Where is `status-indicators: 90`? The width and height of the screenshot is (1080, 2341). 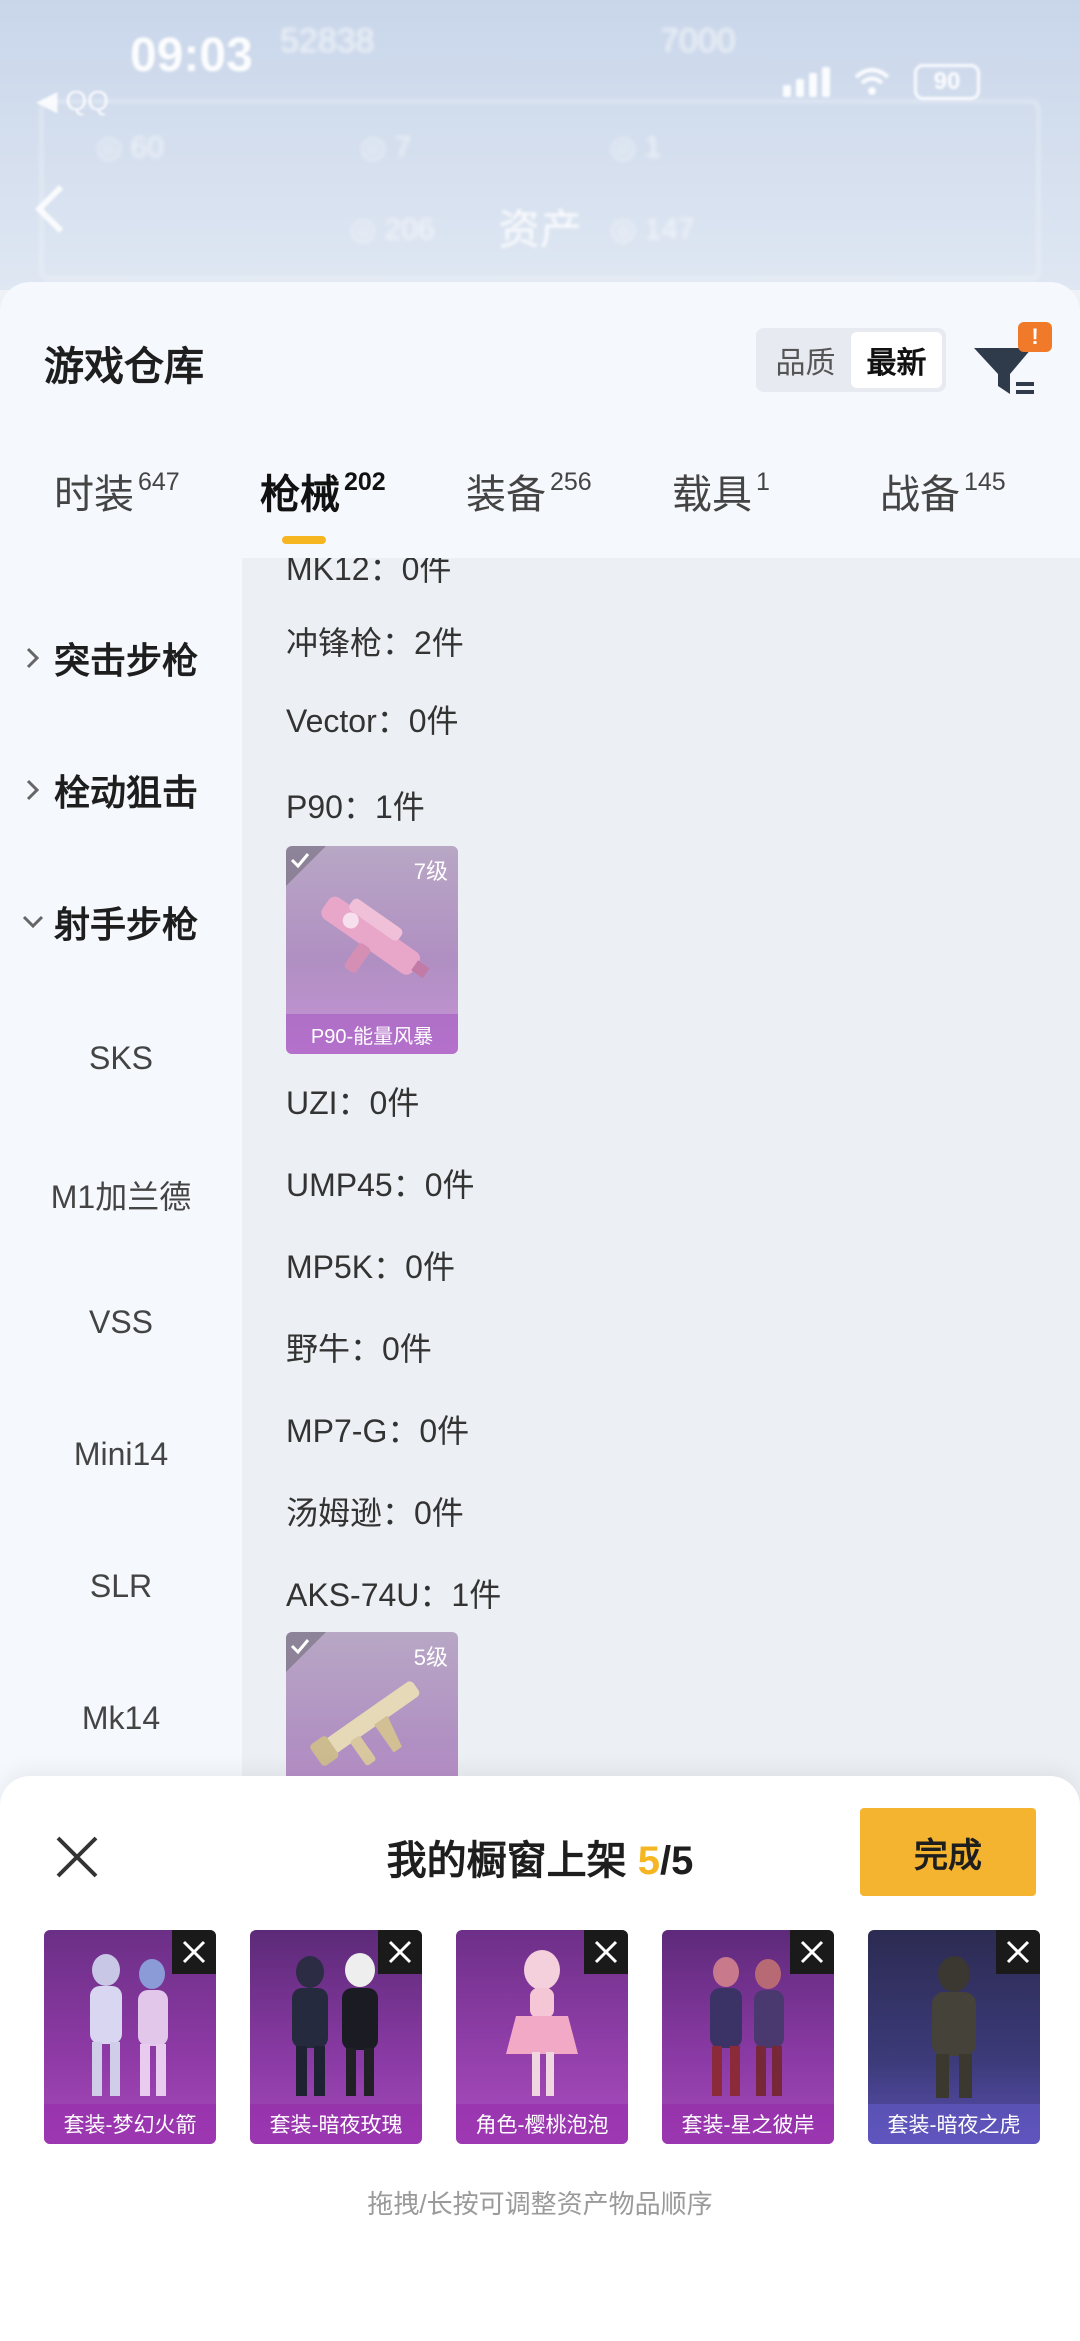 status-indicators: 90 is located at coordinates (881, 82).